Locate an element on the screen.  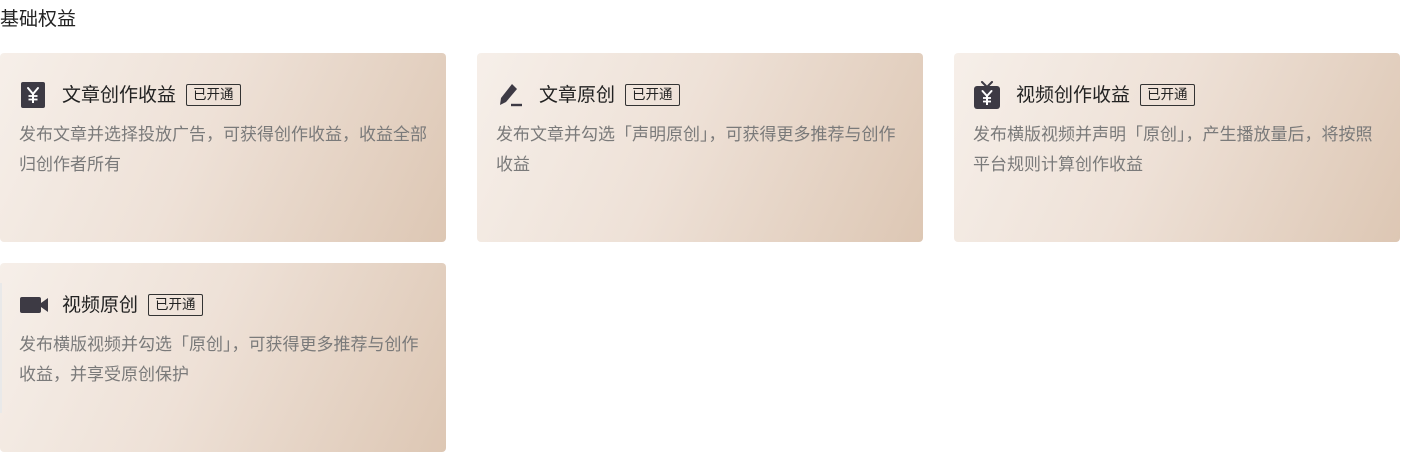
card-article-original: 文章原创 已开通 发布文章并勾选「声明原创」，可获得更多推荐与创作收益 is located at coordinates (700, 147).